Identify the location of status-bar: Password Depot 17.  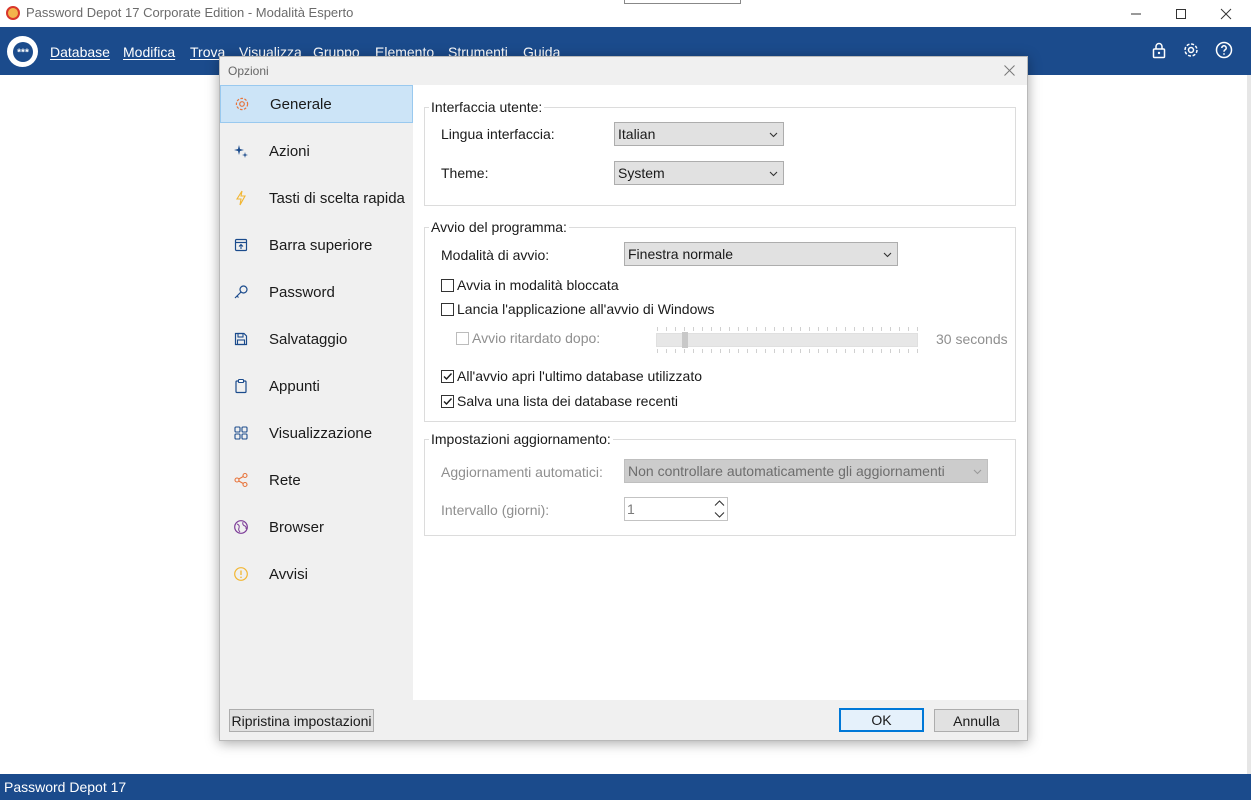
(625, 787).